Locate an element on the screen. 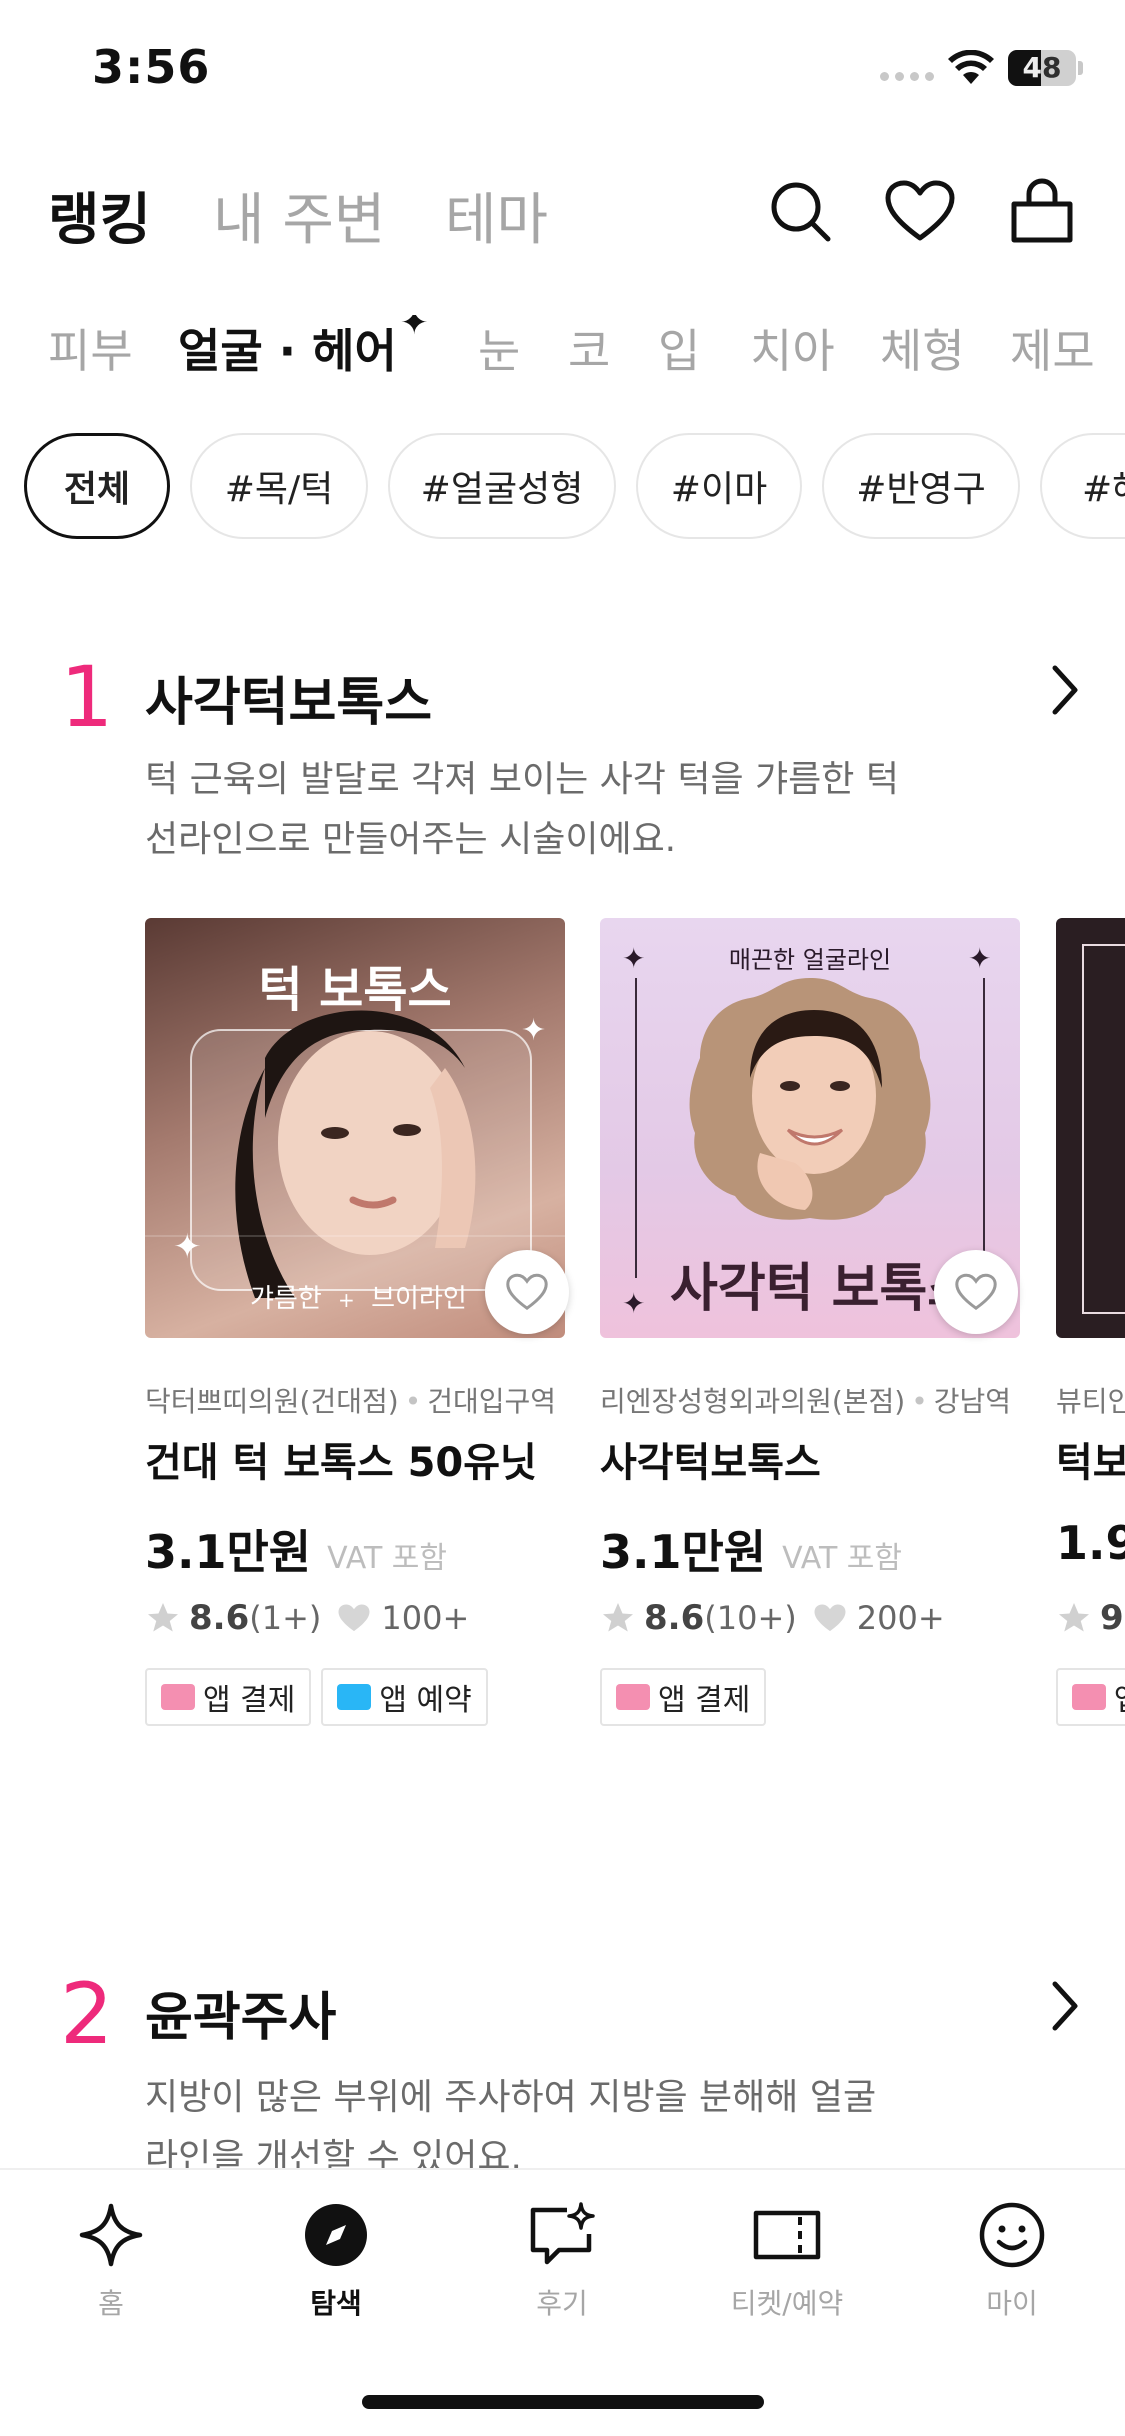 This screenshot has width=1125, height=2436. top-nav: 랭킹 내 주변 테마 is located at coordinates (562, 220).